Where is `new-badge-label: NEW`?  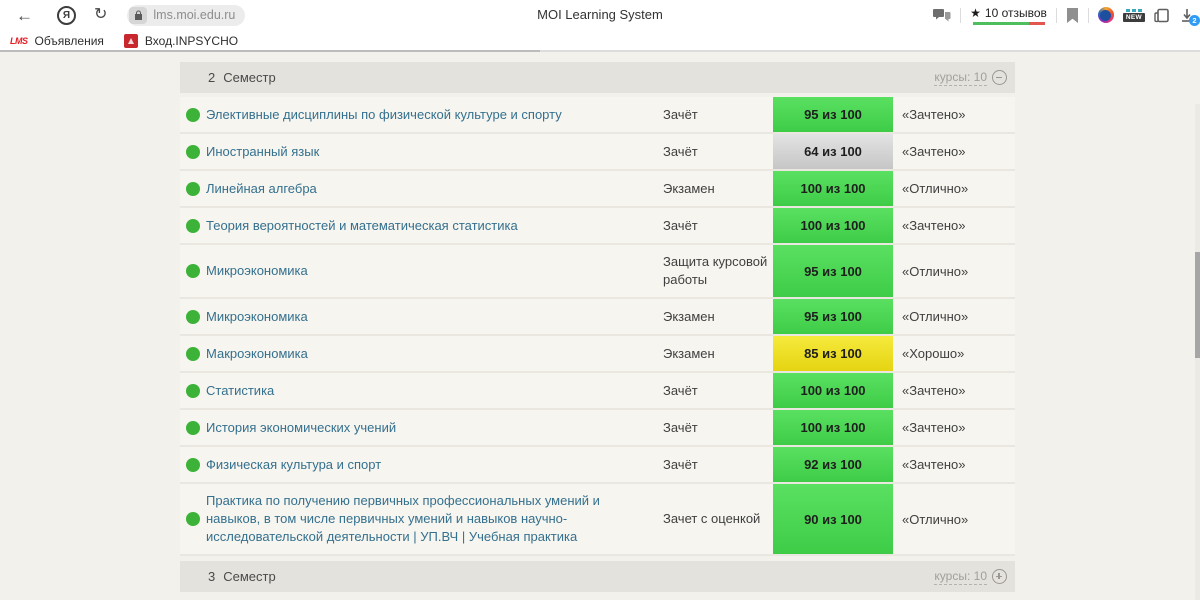
new-badge-label: NEW is located at coordinates (1133, 17).